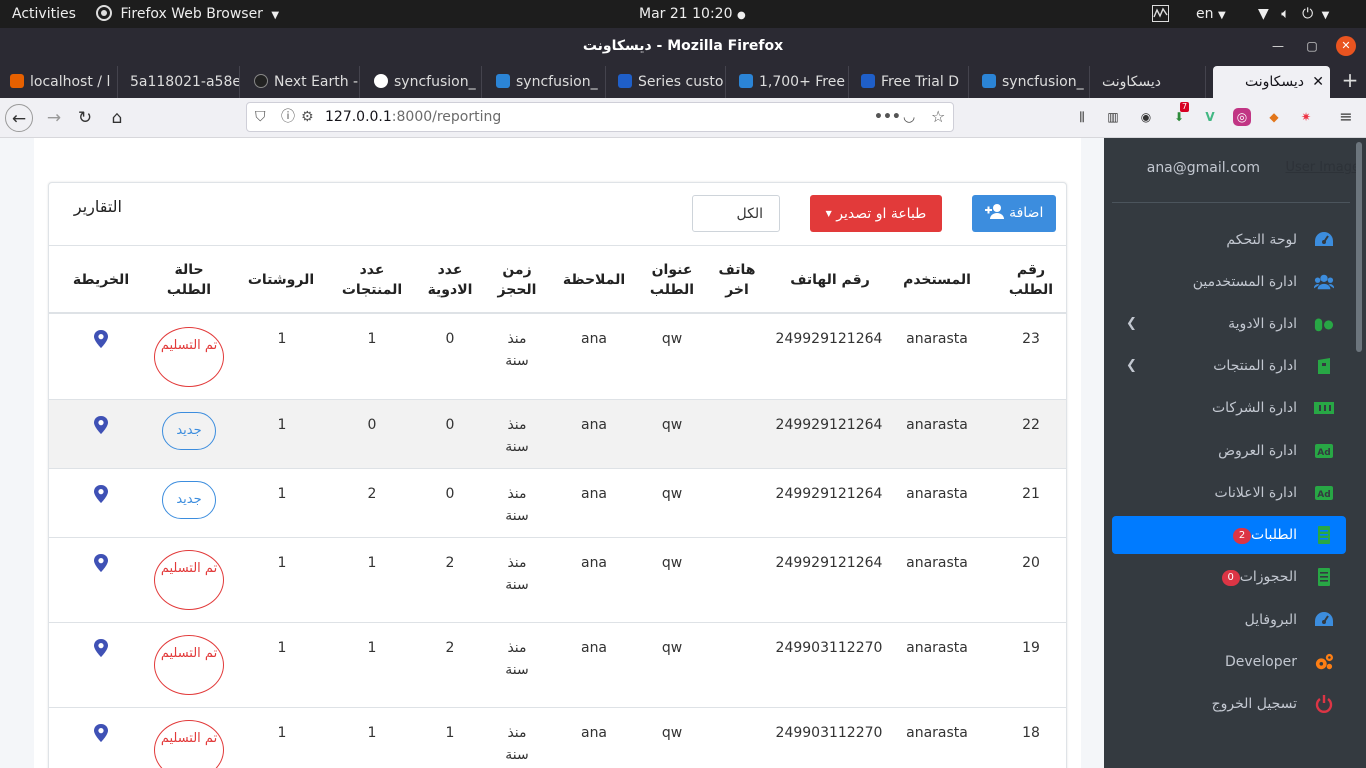 The width and height of the screenshot is (1366, 768). What do you see at coordinates (189, 280) in the screenshot?
I see `column-header-status: حالة الطلب` at bounding box center [189, 280].